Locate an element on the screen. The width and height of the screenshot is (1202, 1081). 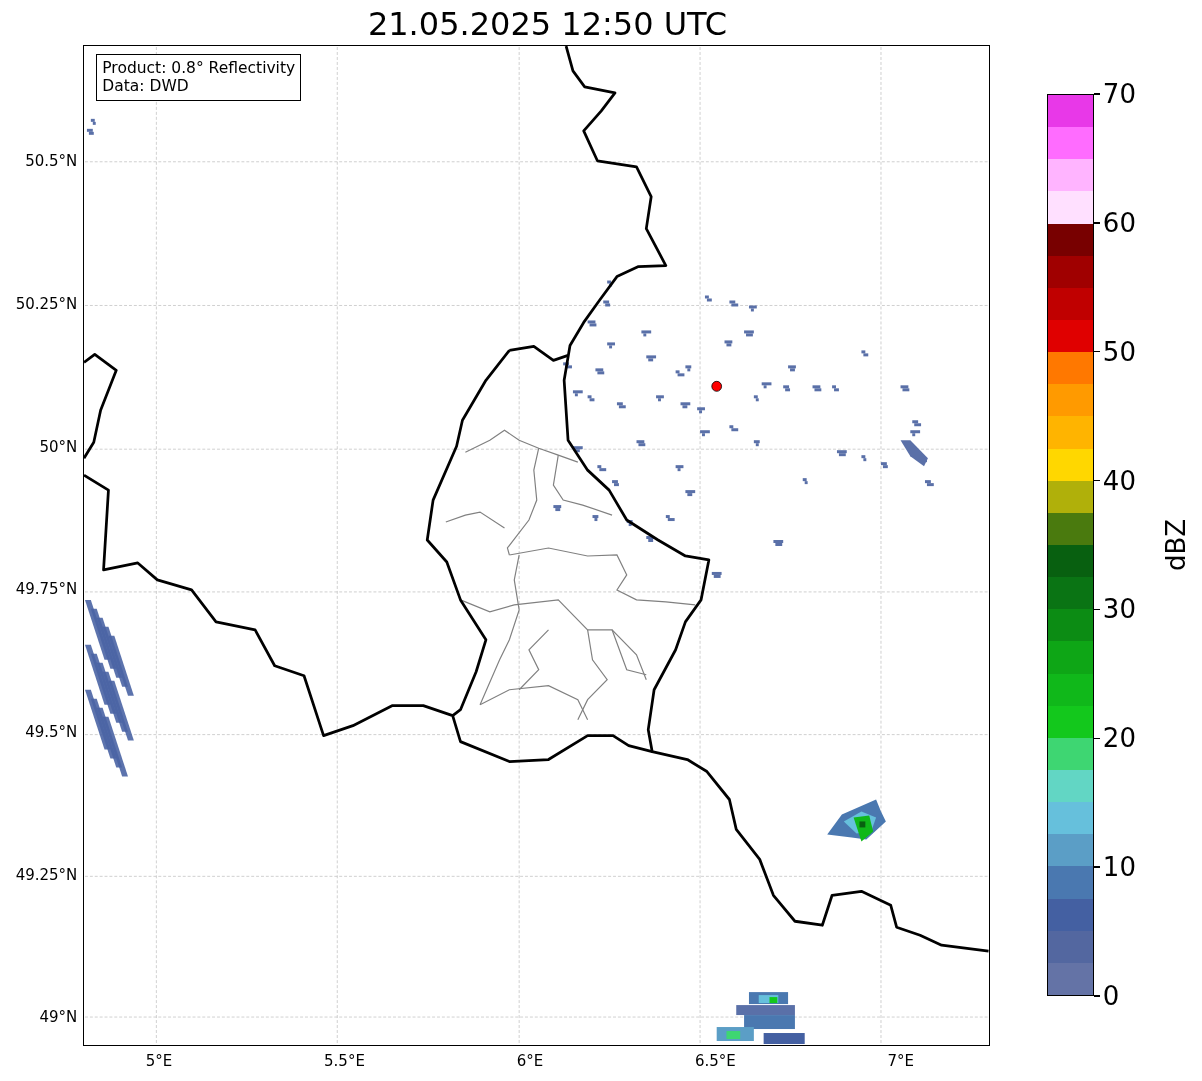
colorbar-tick-label: 50 is located at coordinates (1119, 351).